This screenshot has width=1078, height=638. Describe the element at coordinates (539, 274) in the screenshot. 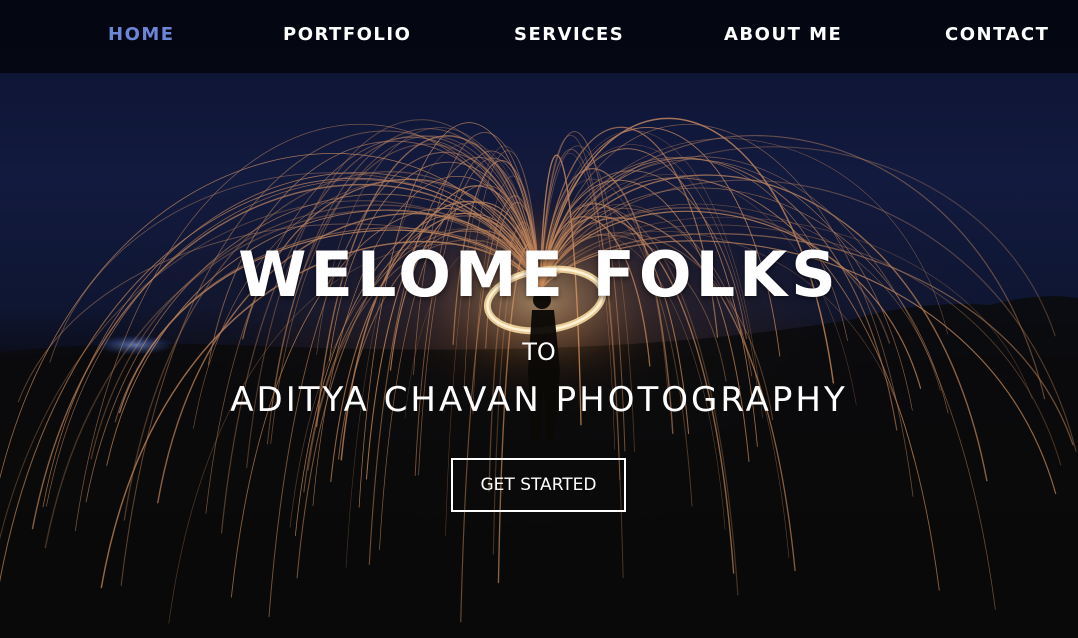

I see `hero-title: WELOME FOLKS` at that location.